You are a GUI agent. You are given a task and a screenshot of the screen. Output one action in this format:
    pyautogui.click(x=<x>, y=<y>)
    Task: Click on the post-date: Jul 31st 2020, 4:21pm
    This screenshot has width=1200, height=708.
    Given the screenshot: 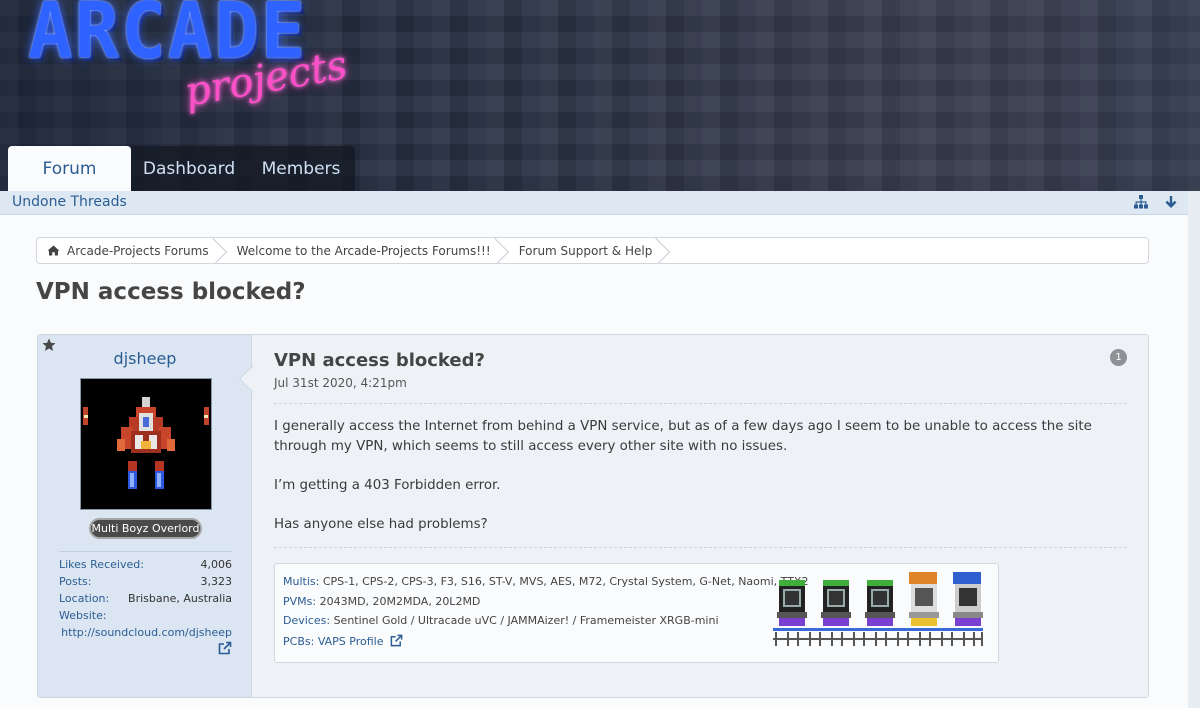 What is the action you would take?
    pyautogui.click(x=340, y=383)
    